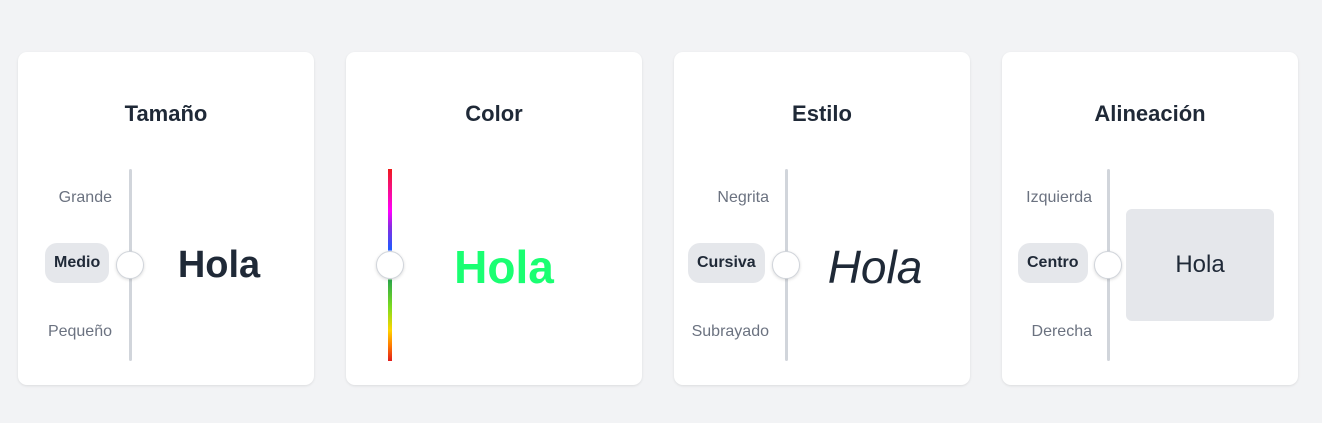 The image size is (1322, 423). What do you see at coordinates (390, 265) in the screenshot?
I see `color-slider-knob` at bounding box center [390, 265].